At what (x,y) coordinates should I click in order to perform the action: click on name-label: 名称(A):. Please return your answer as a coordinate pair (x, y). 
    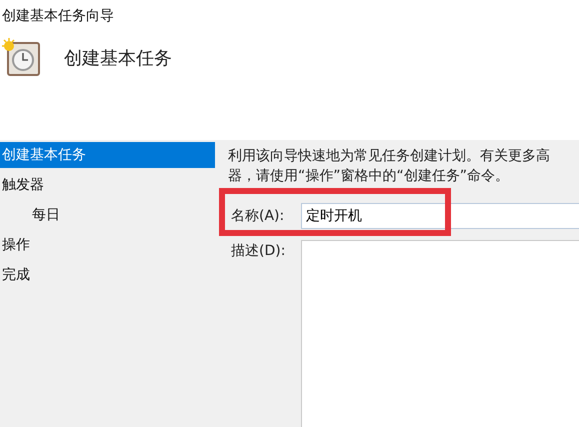
    Looking at the image, I should click on (258, 216).